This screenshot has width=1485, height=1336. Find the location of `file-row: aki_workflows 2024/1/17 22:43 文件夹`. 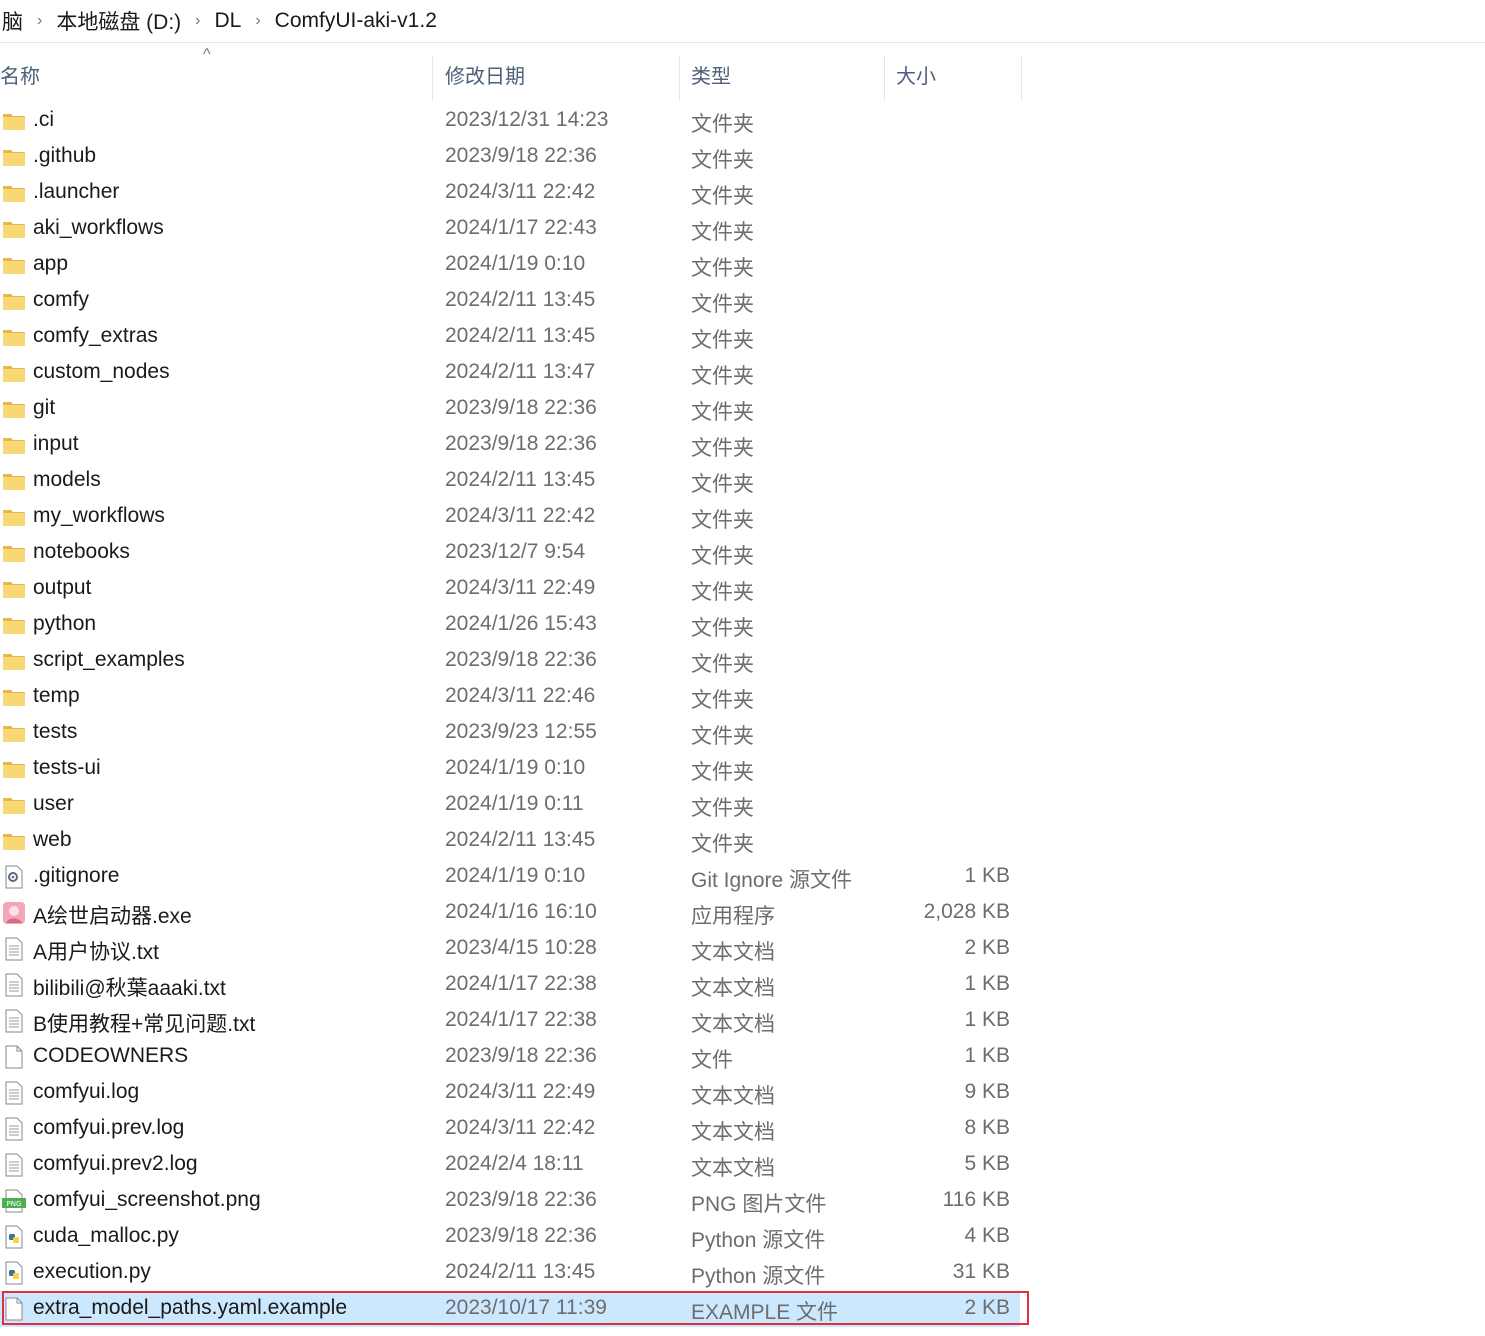

file-row: aki_workflows 2024/1/17 22:43 文件夹 is located at coordinates (510, 229).